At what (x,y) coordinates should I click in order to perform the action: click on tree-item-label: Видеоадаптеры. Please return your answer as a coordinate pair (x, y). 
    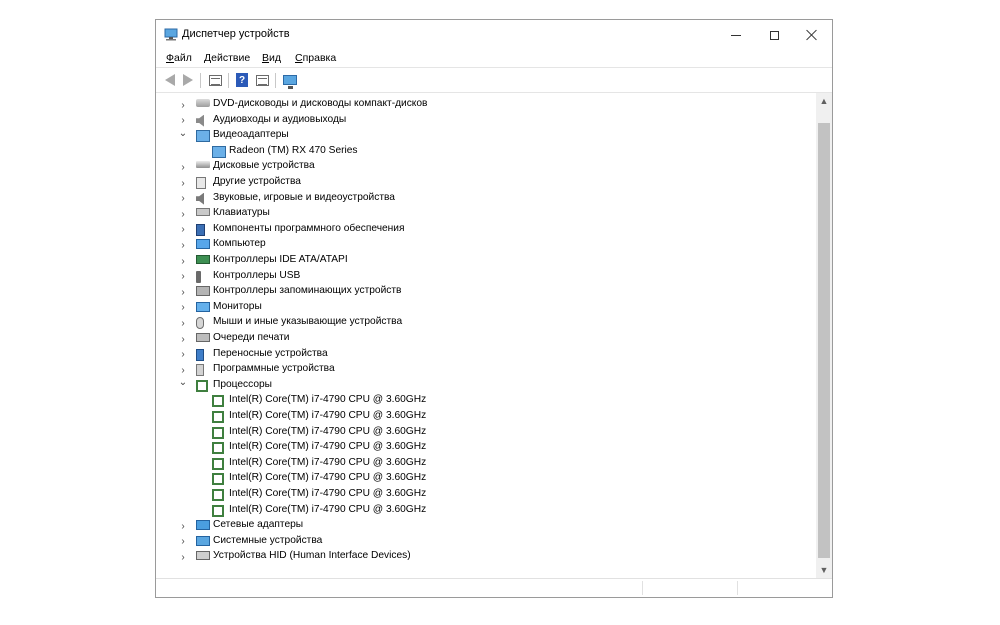
    Looking at the image, I should click on (251, 135).